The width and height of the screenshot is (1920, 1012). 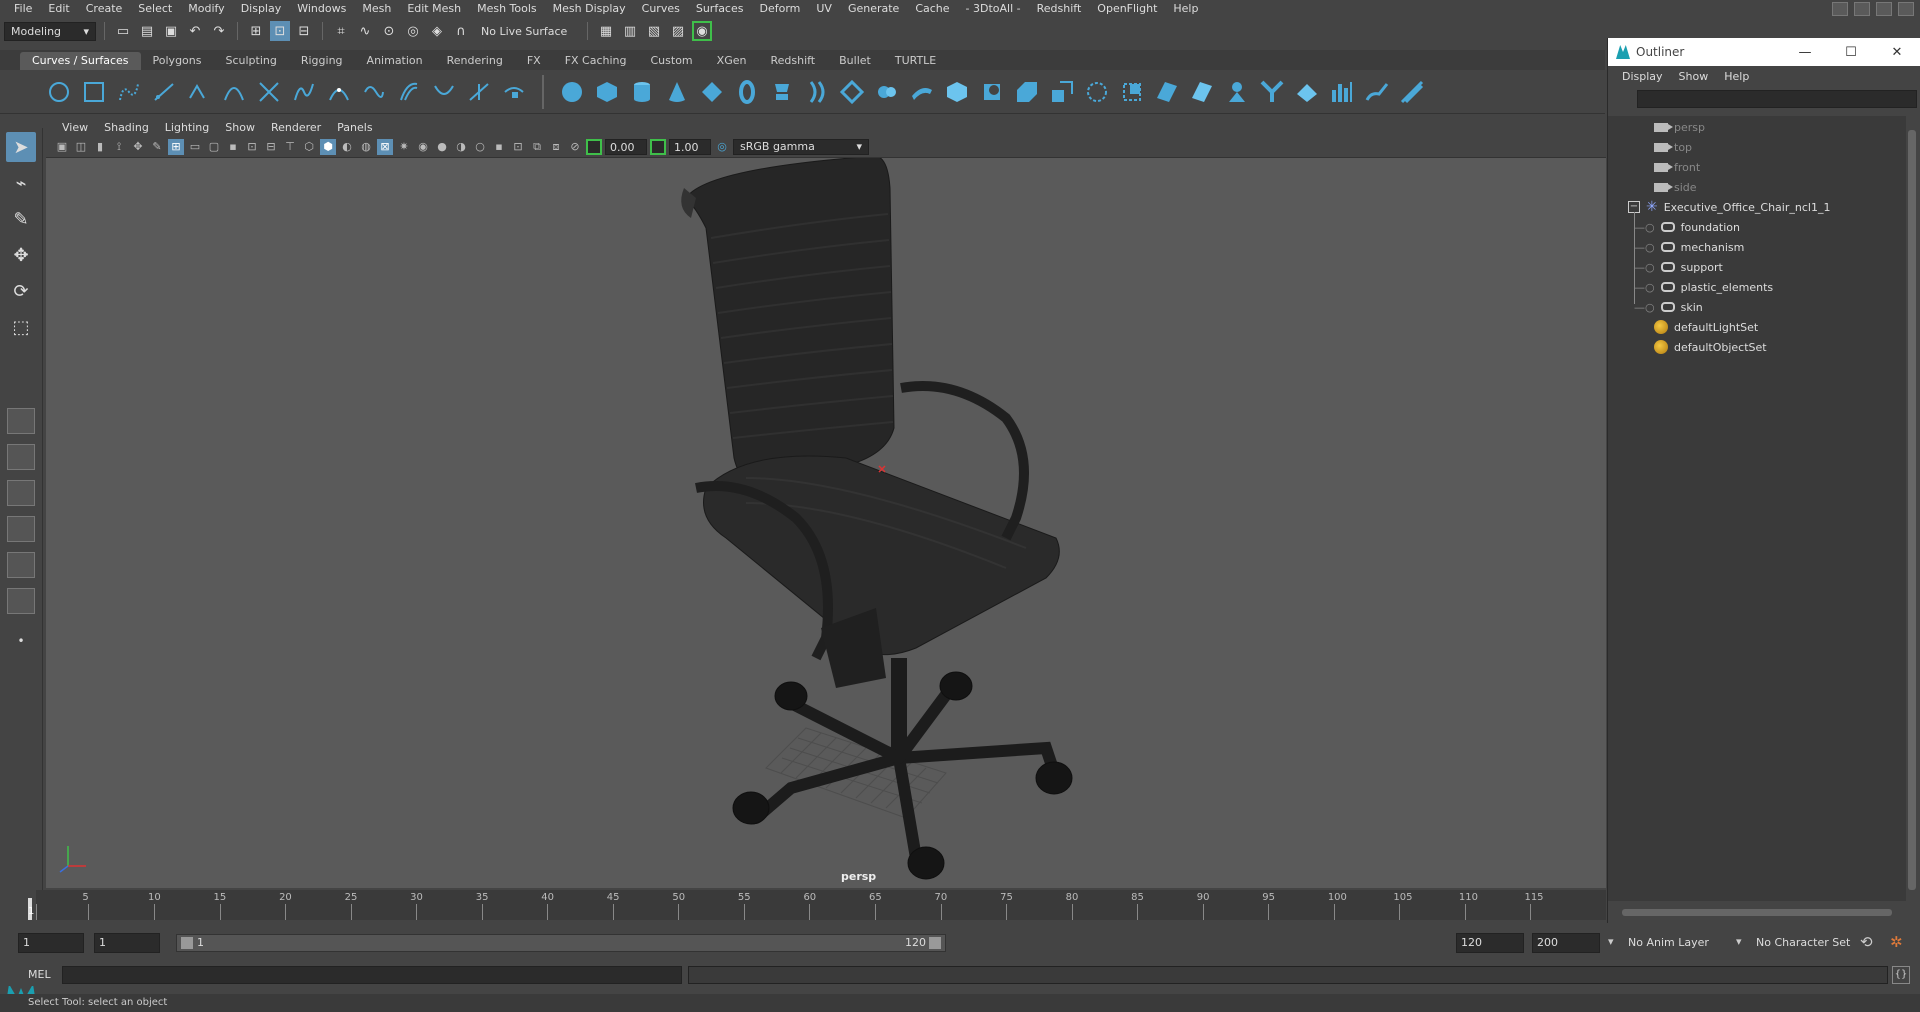 I want to click on rotate-tool-icon: ⟳, so click(x=21, y=291).